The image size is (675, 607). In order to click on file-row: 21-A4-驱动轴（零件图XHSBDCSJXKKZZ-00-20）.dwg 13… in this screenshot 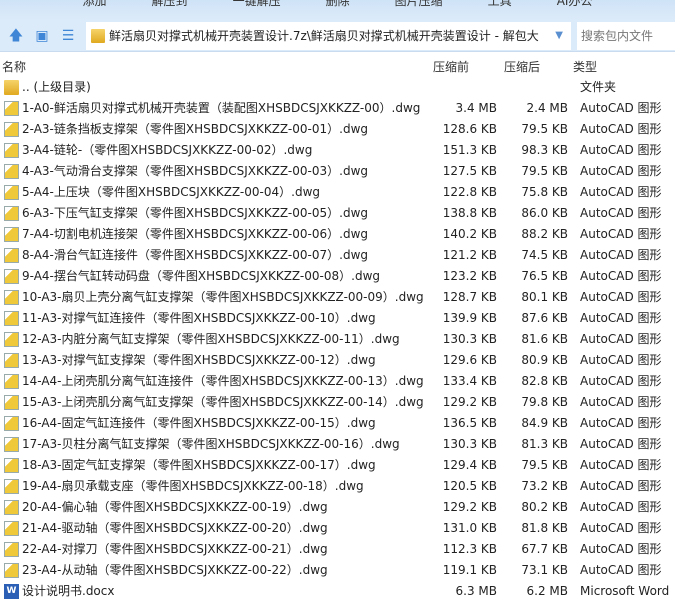, I will do `click(337, 528)`.